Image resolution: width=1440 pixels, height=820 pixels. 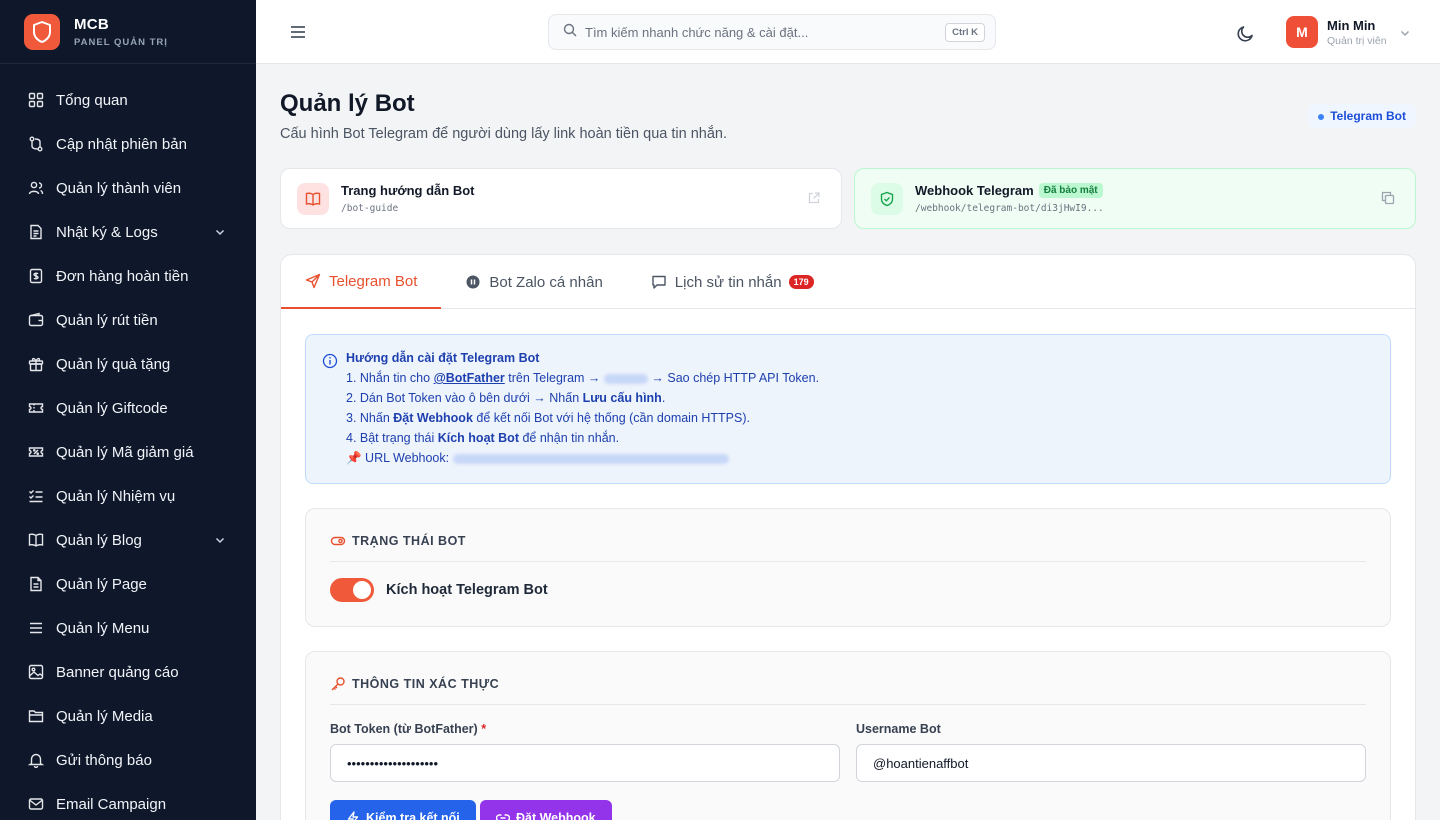 I want to click on test-connection-button: Kiểm tra kết nối, so click(x=403, y=810).